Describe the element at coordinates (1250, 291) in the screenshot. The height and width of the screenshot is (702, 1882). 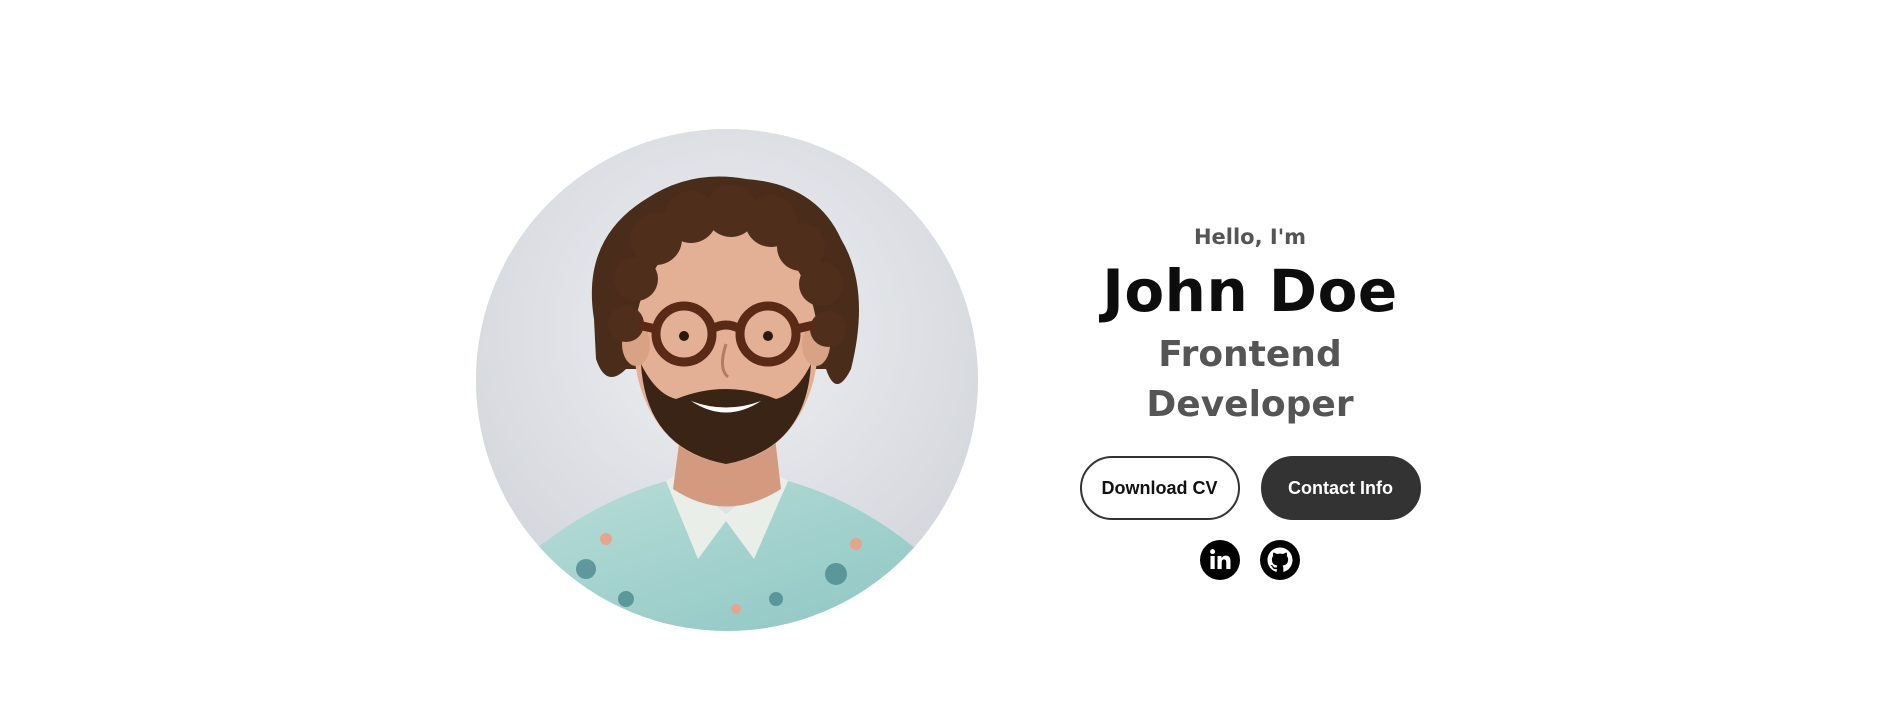
I see `profile-name: John Doe` at that location.